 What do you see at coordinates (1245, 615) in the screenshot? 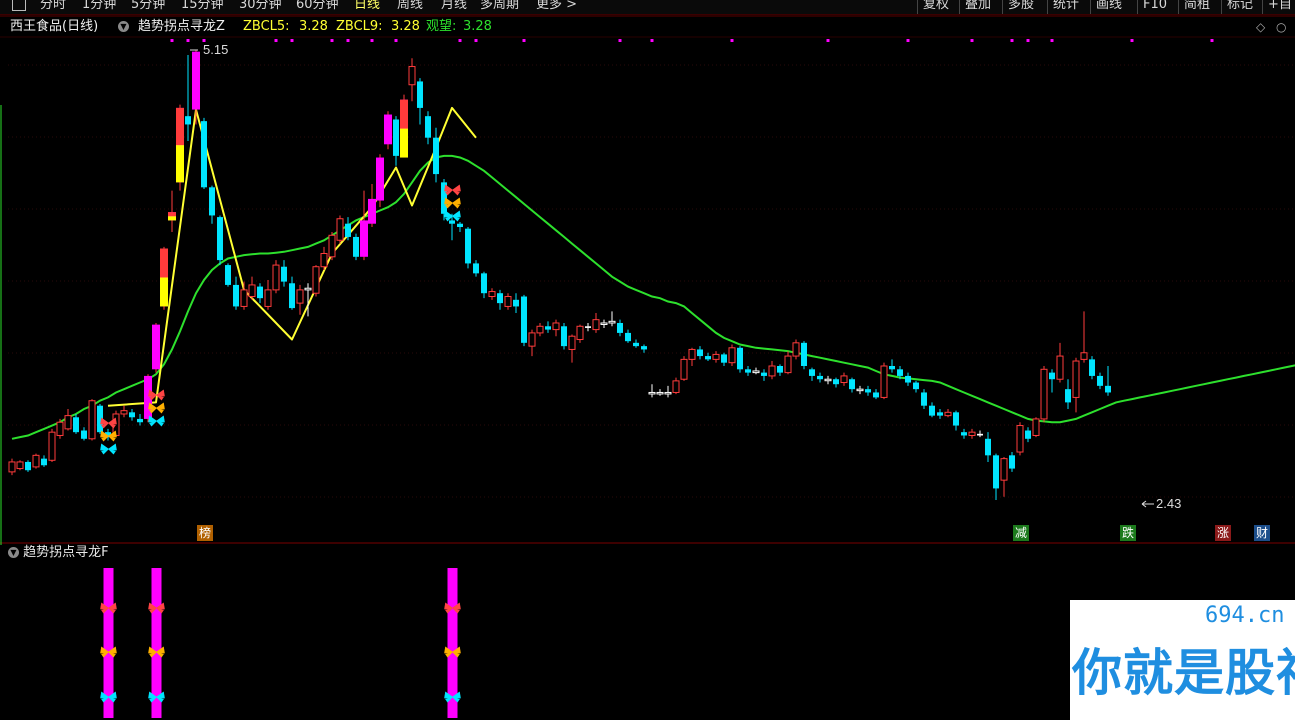
I see `watermark-site: 694.cn` at bounding box center [1245, 615].